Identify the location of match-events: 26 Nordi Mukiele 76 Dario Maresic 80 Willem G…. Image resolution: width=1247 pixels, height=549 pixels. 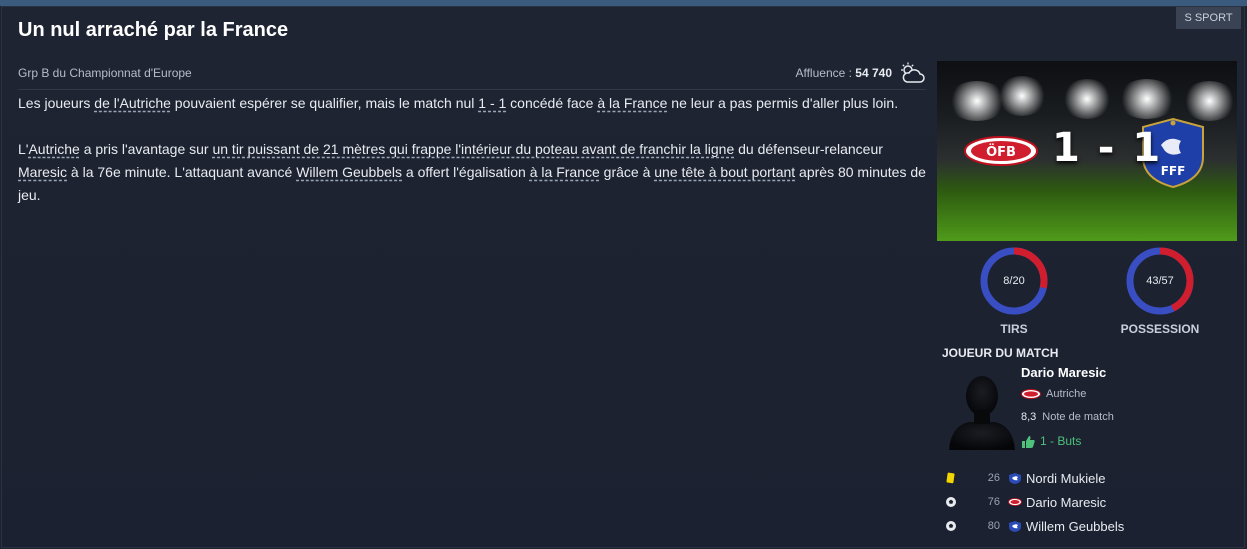
(1089, 502).